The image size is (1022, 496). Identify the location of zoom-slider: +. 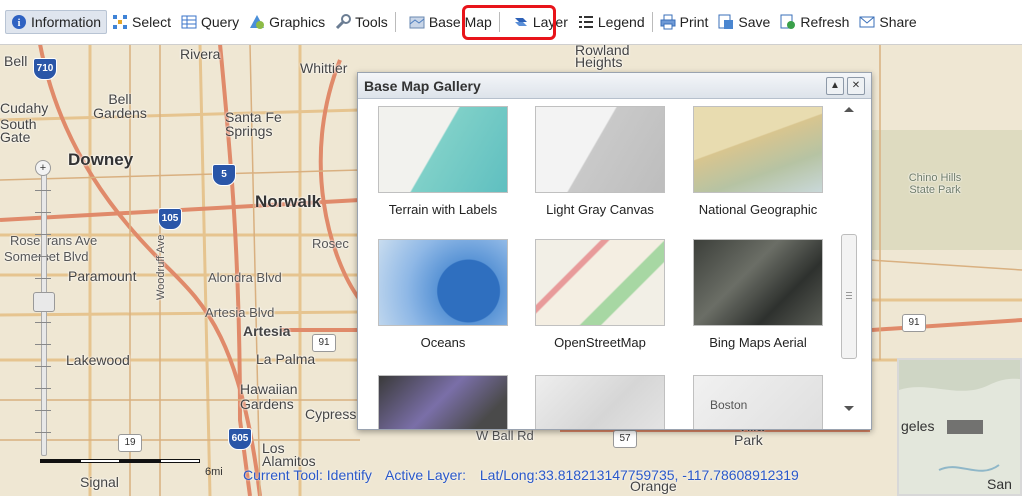
(44, 310).